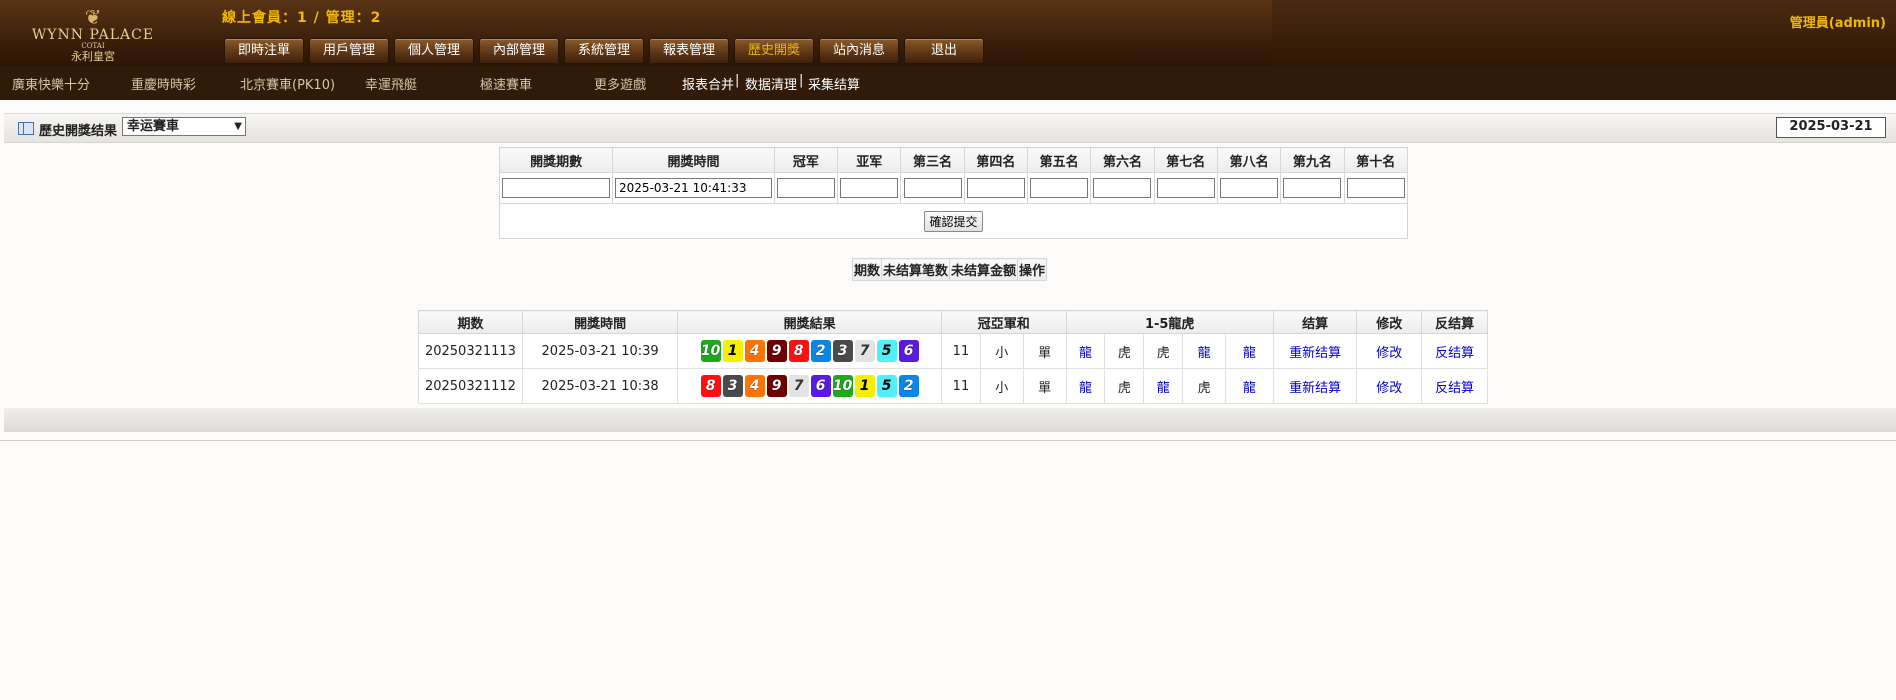 The width and height of the screenshot is (1896, 700). I want to click on crest-icon: ❦, so click(93, 17).